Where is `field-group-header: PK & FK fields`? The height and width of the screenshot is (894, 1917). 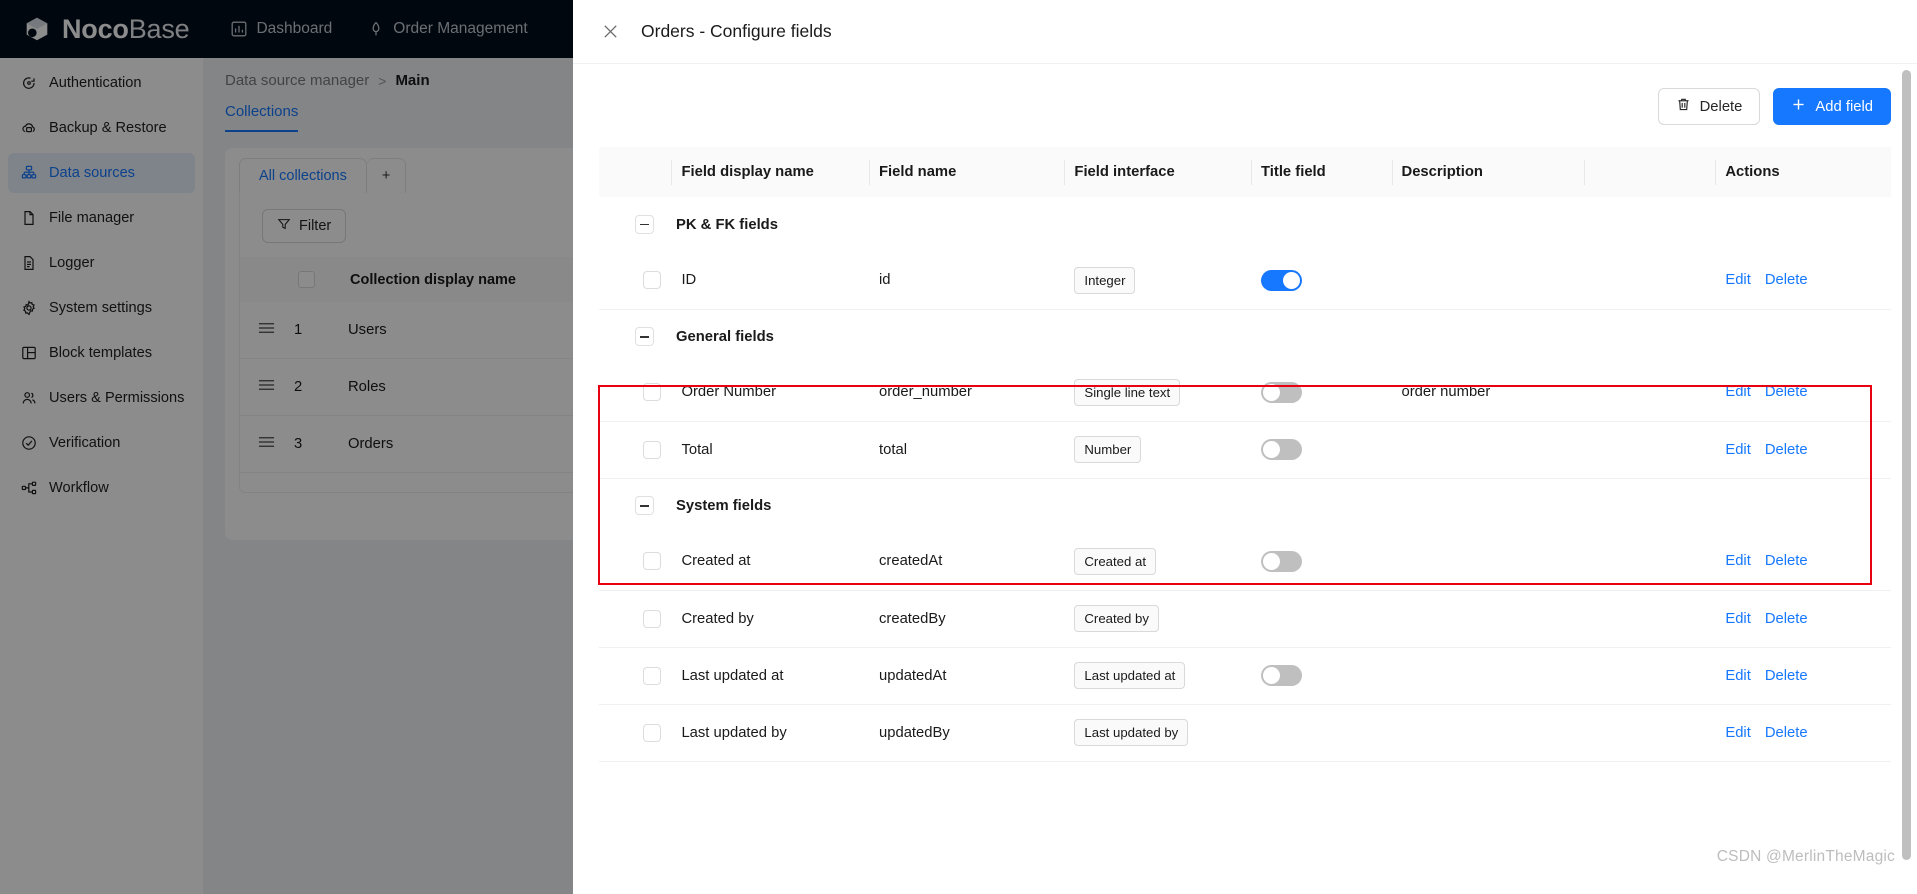
field-group-header: PK & FK fields is located at coordinates (1245, 224).